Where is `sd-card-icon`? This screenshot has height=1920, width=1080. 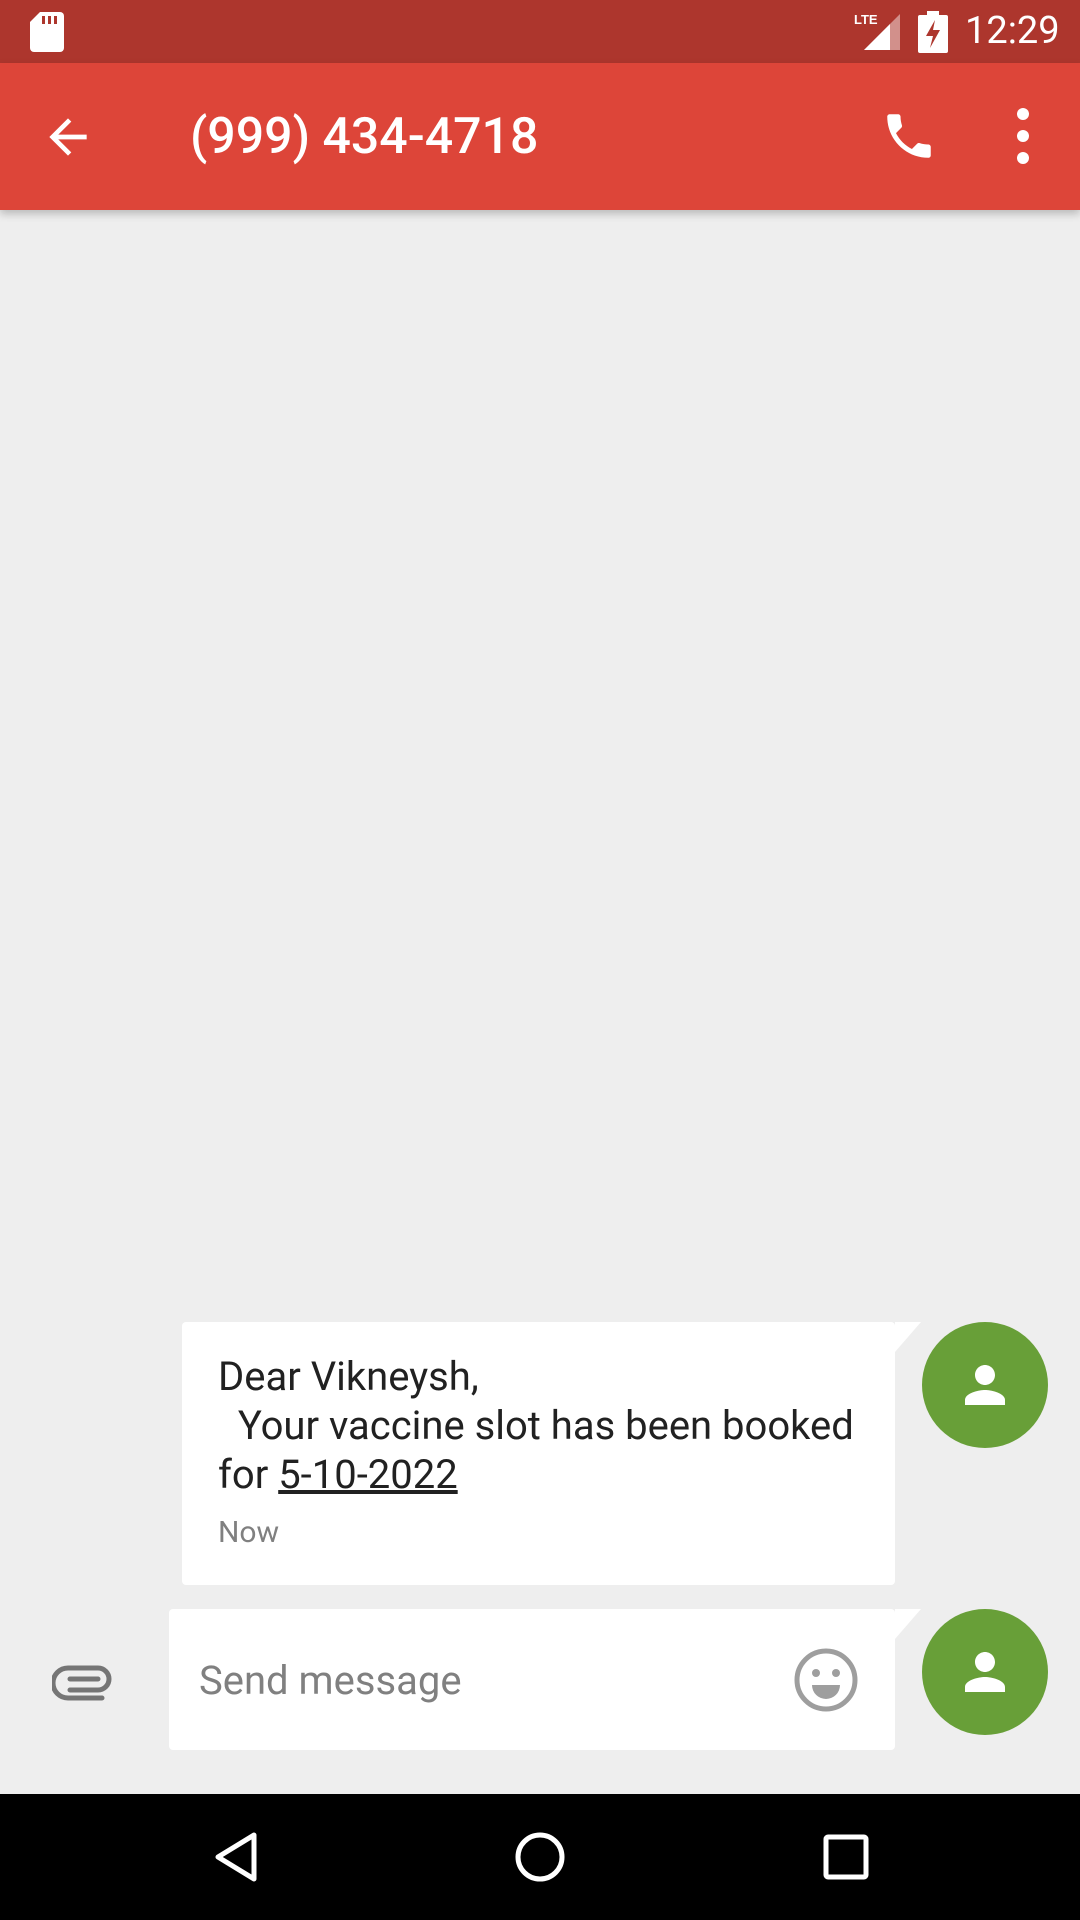
sd-card-icon is located at coordinates (47, 32).